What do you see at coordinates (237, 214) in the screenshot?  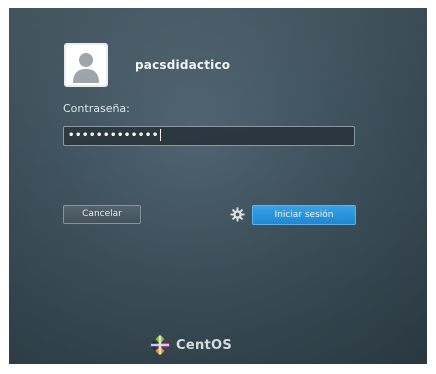 I see `gear-icon` at bounding box center [237, 214].